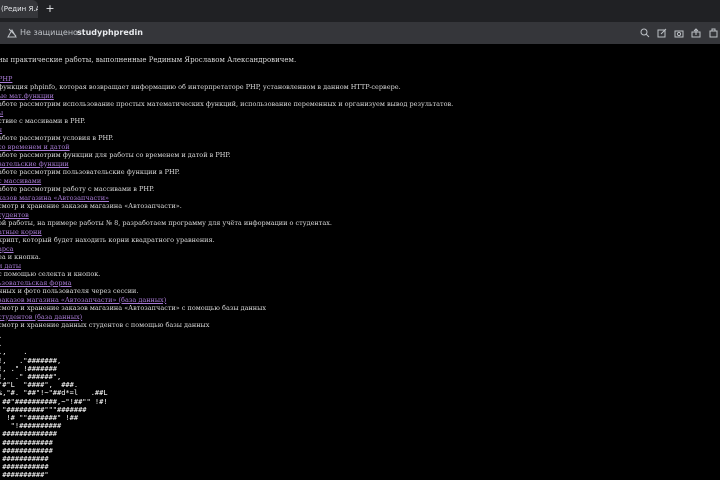  What do you see at coordinates (50, 9) in the screenshot?
I see `new-tab-button: +` at bounding box center [50, 9].